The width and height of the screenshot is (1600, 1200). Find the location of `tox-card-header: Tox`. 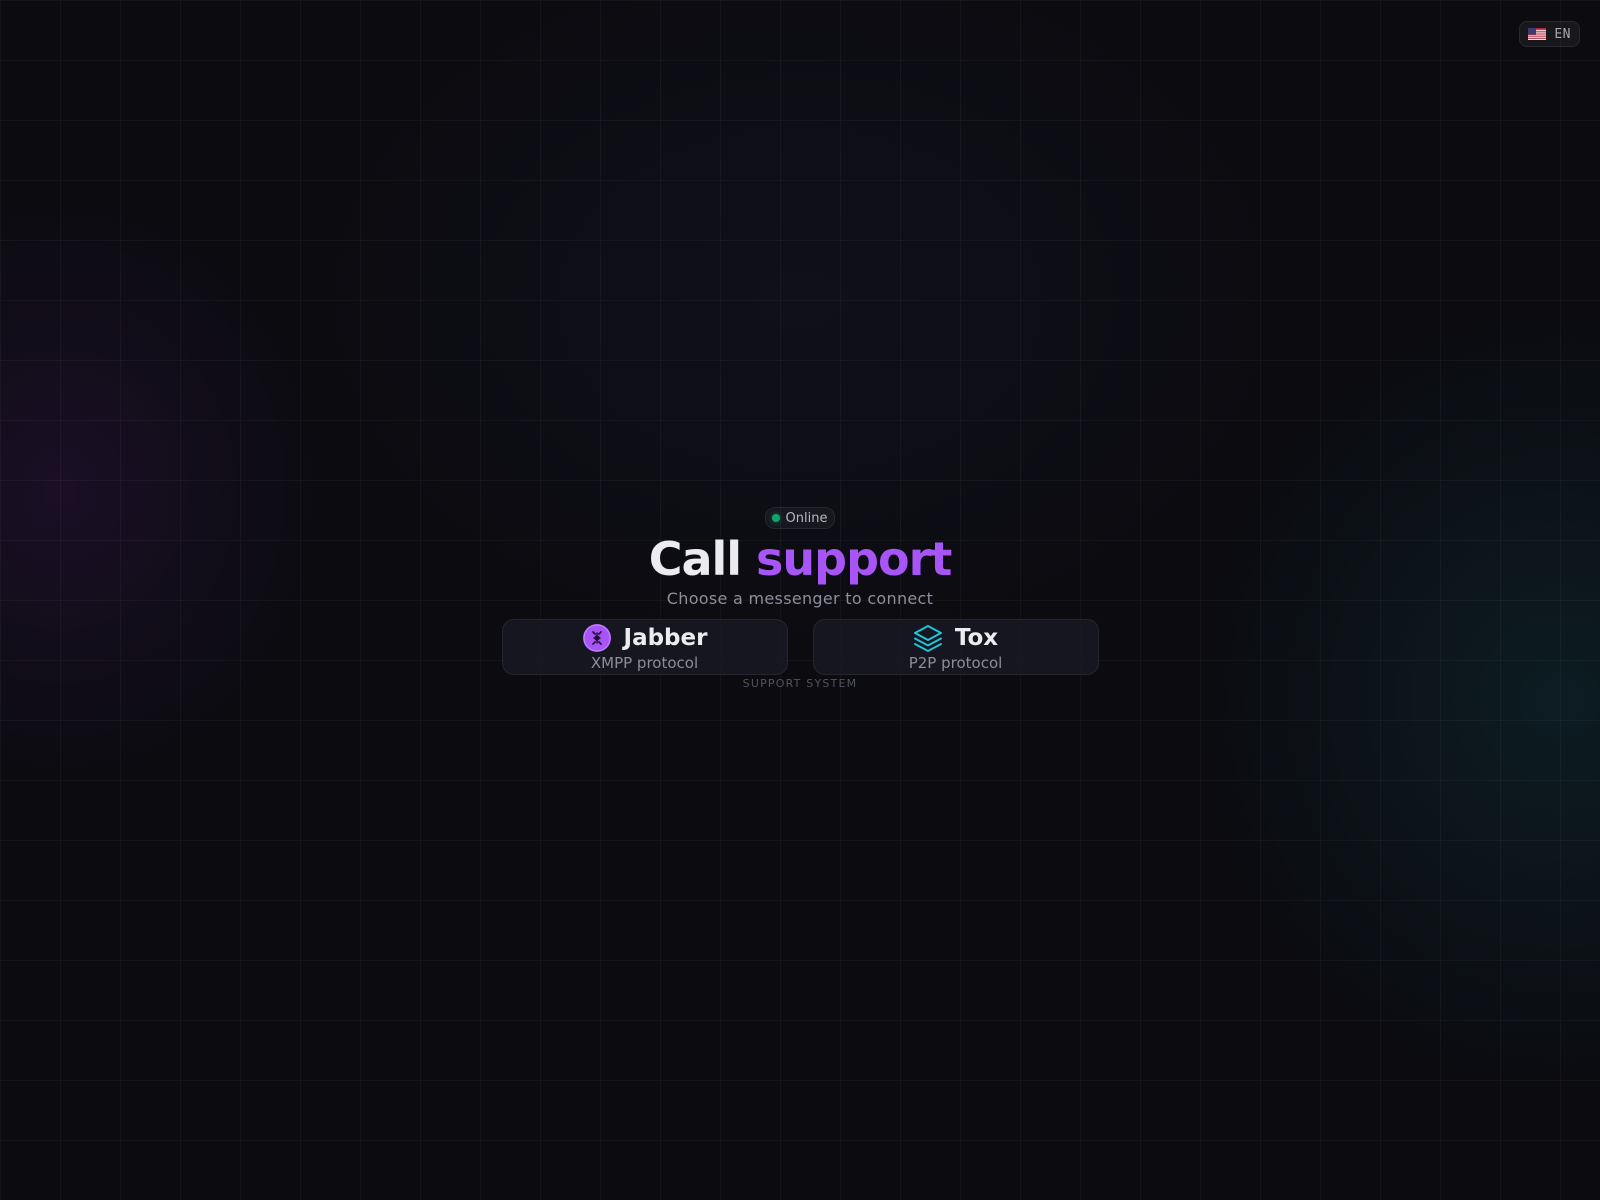

tox-card-header: Tox is located at coordinates (955, 638).